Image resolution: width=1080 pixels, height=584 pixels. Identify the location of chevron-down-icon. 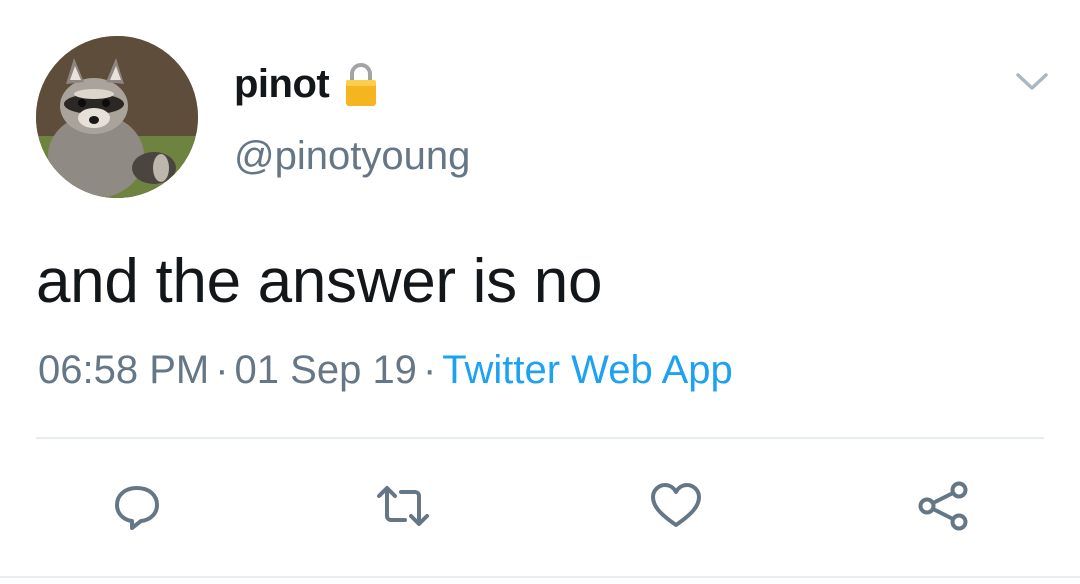
(1032, 82).